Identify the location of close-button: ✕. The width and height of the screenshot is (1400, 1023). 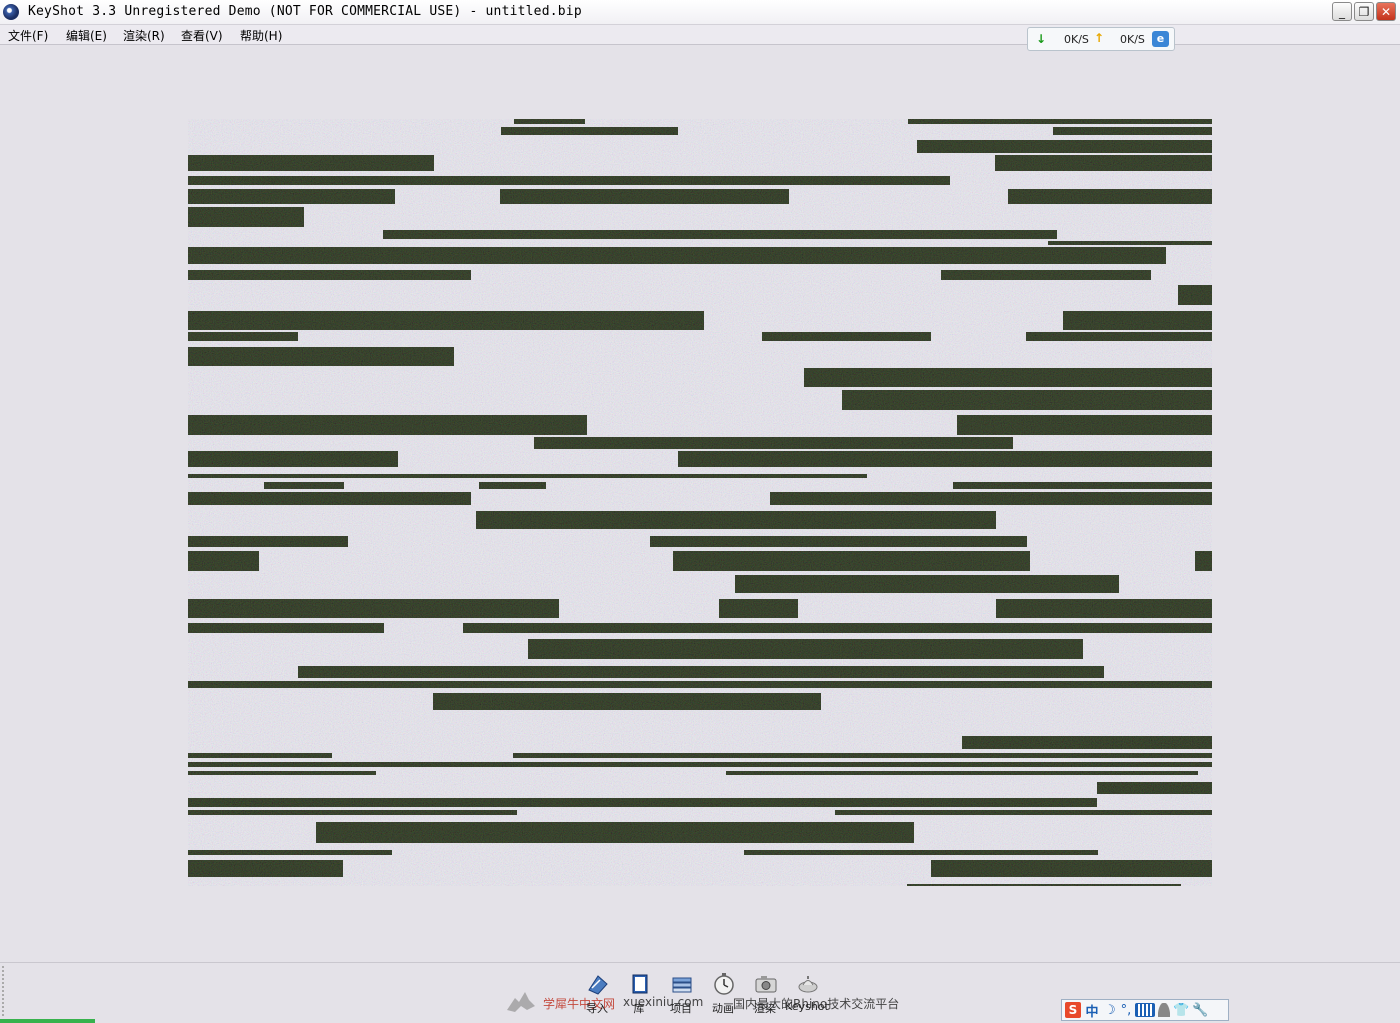
(1386, 11).